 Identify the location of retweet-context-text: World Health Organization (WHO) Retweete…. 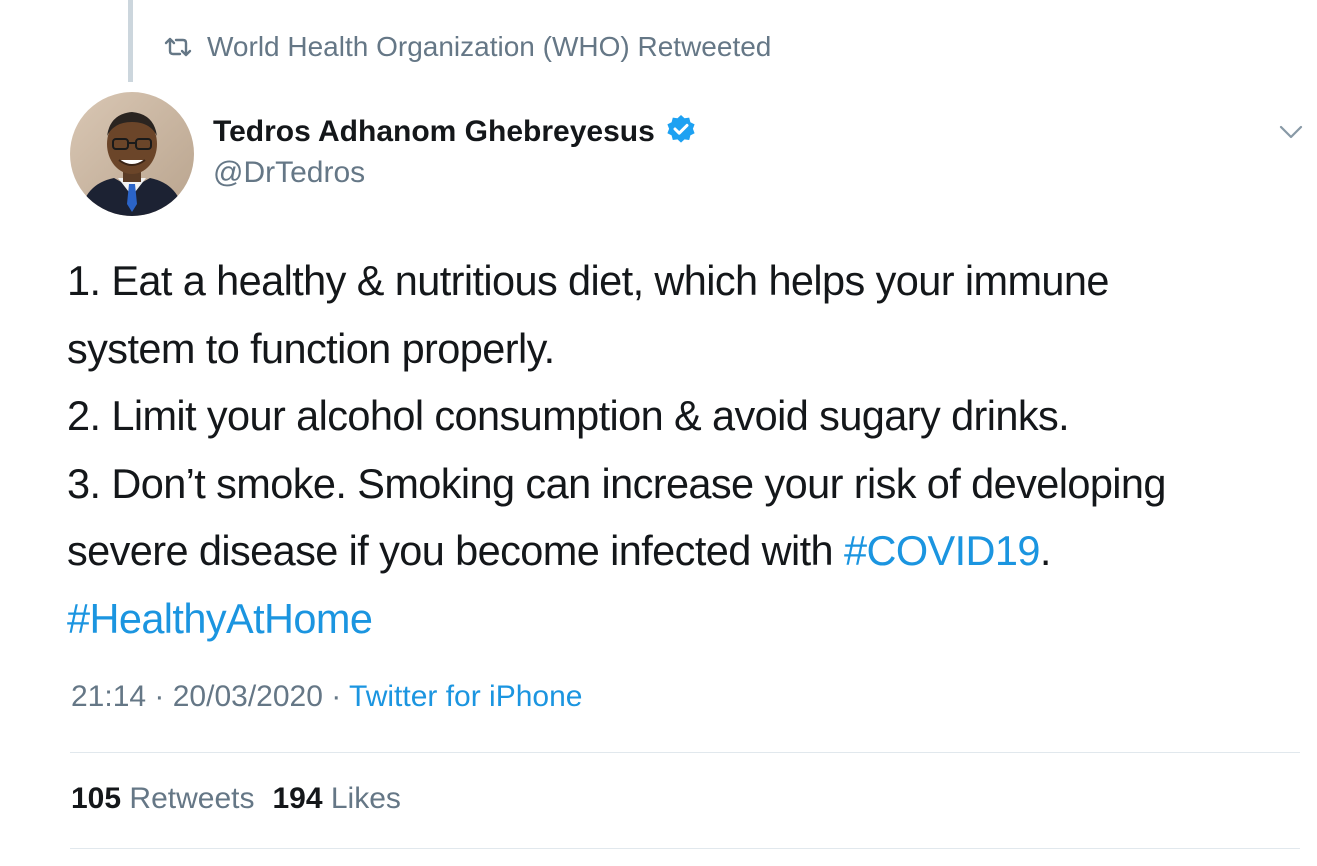
(489, 46).